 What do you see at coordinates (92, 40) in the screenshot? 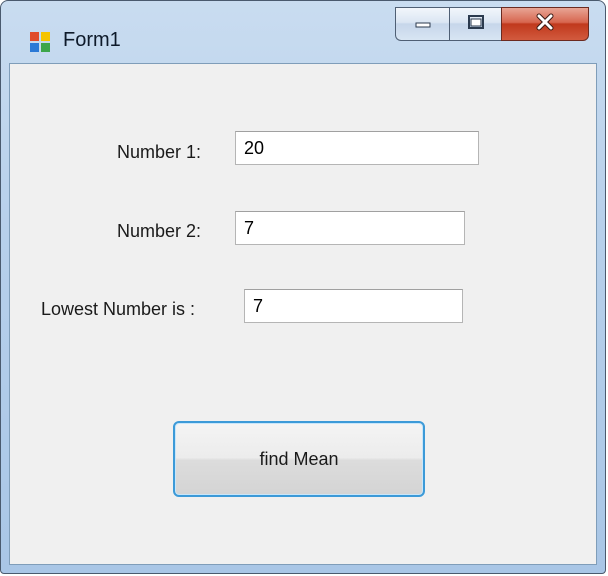
I see `window-title: Form1` at bounding box center [92, 40].